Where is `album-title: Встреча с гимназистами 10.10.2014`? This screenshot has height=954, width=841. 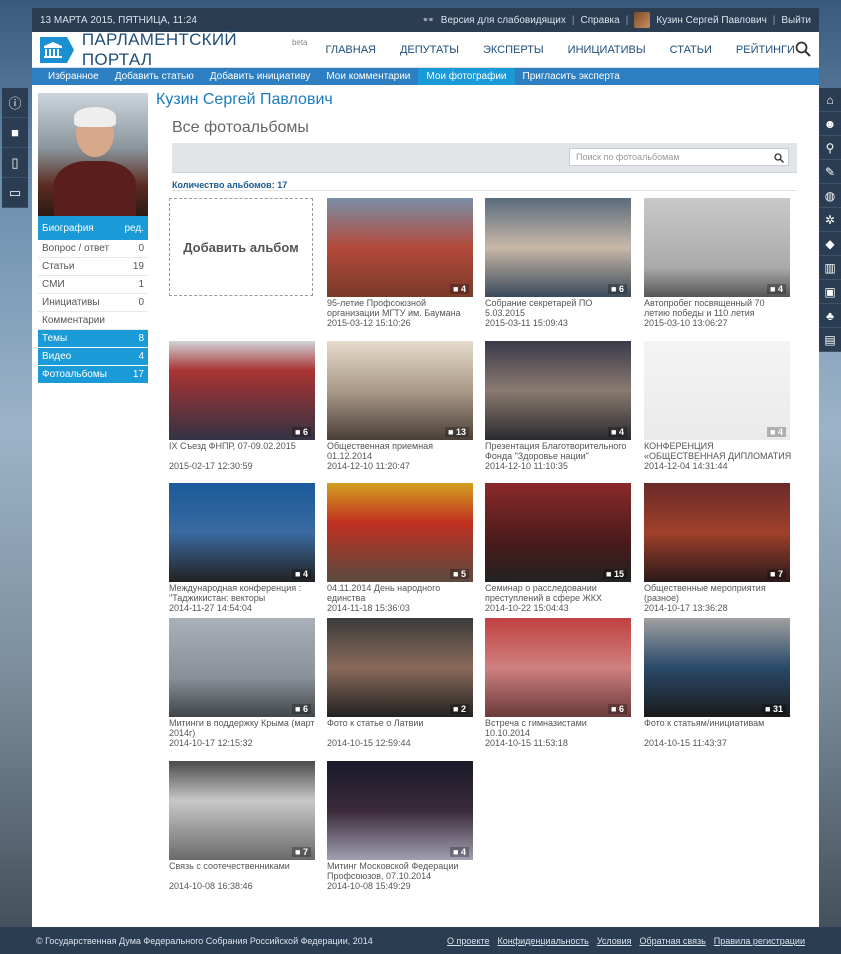
album-title: Встреча с гимназистами 10.10.2014 is located at coordinates (559, 728).